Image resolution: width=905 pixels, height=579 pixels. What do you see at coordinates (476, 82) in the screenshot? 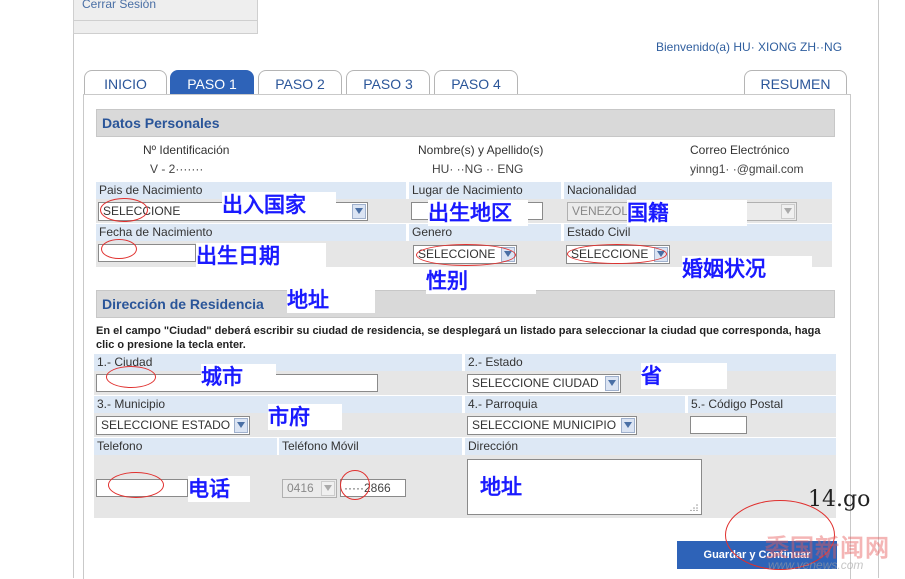
I see `tab-paso-4: PASO 4` at bounding box center [476, 82].